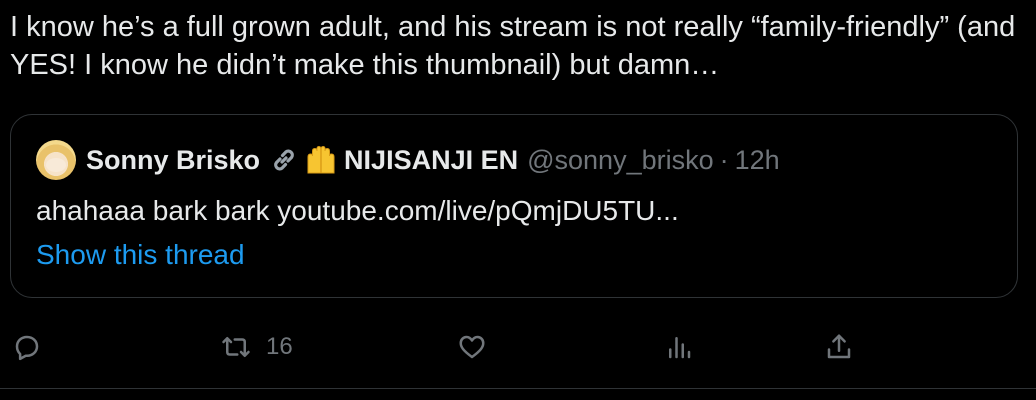 The image size is (1036, 400). What do you see at coordinates (279, 346) in the screenshot?
I see `retweet-count: 16` at bounding box center [279, 346].